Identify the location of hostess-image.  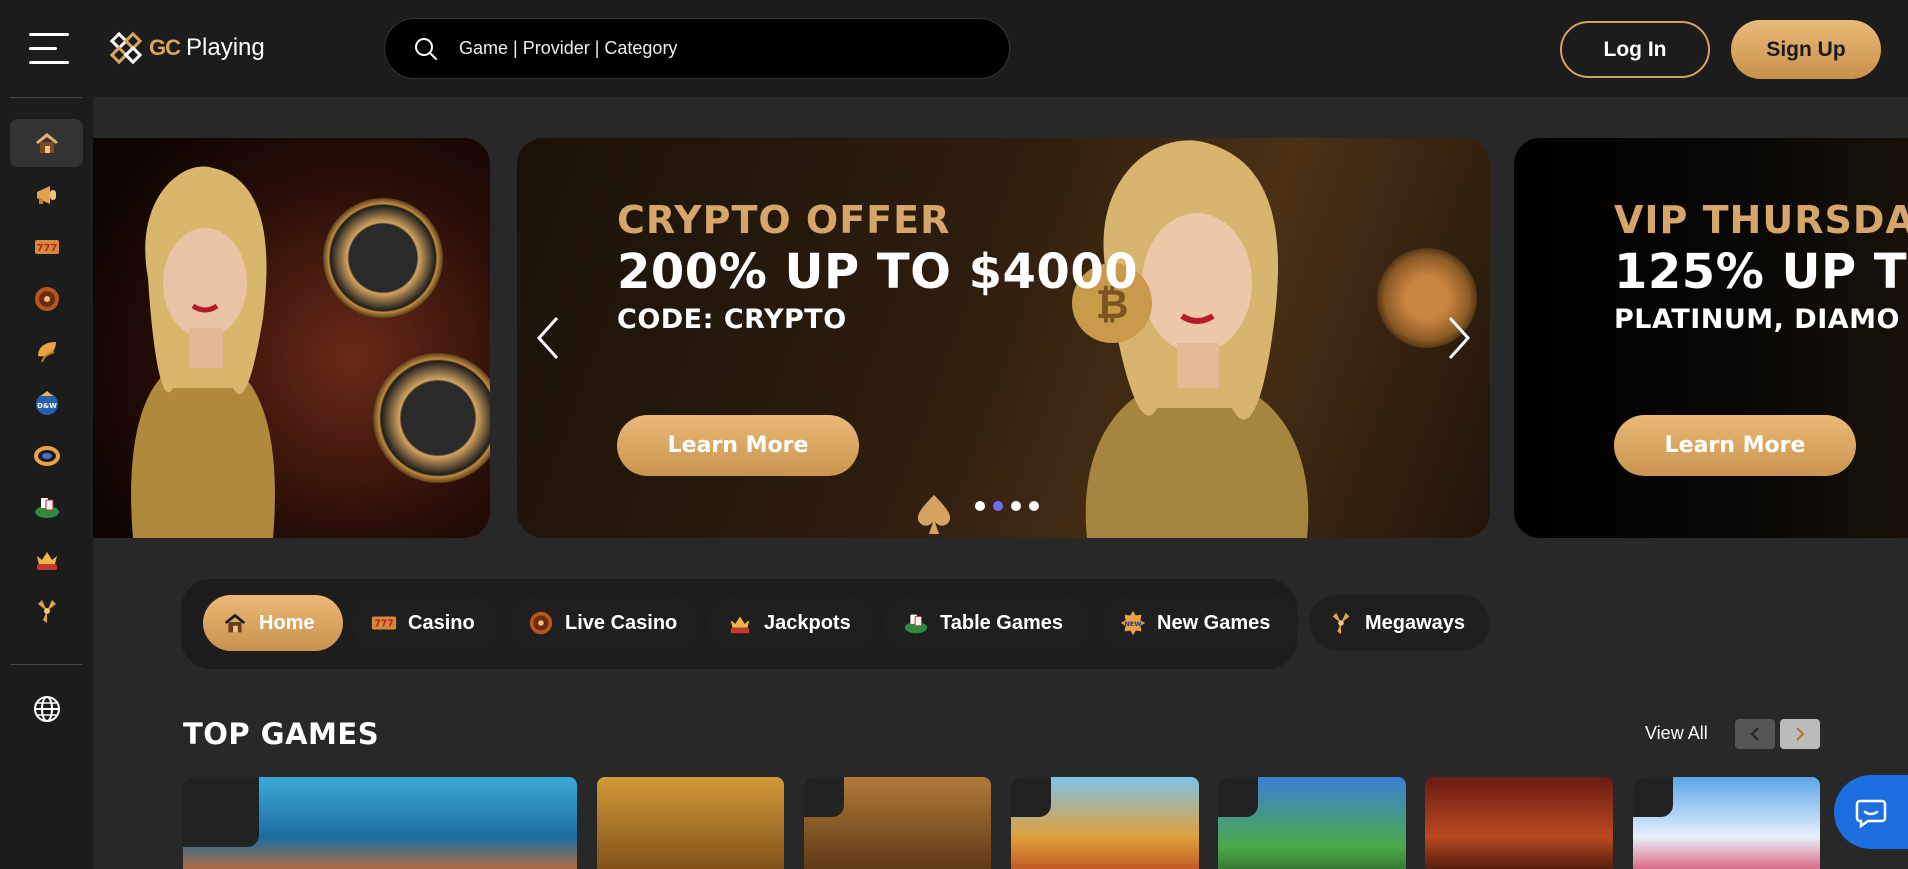
(203, 352).